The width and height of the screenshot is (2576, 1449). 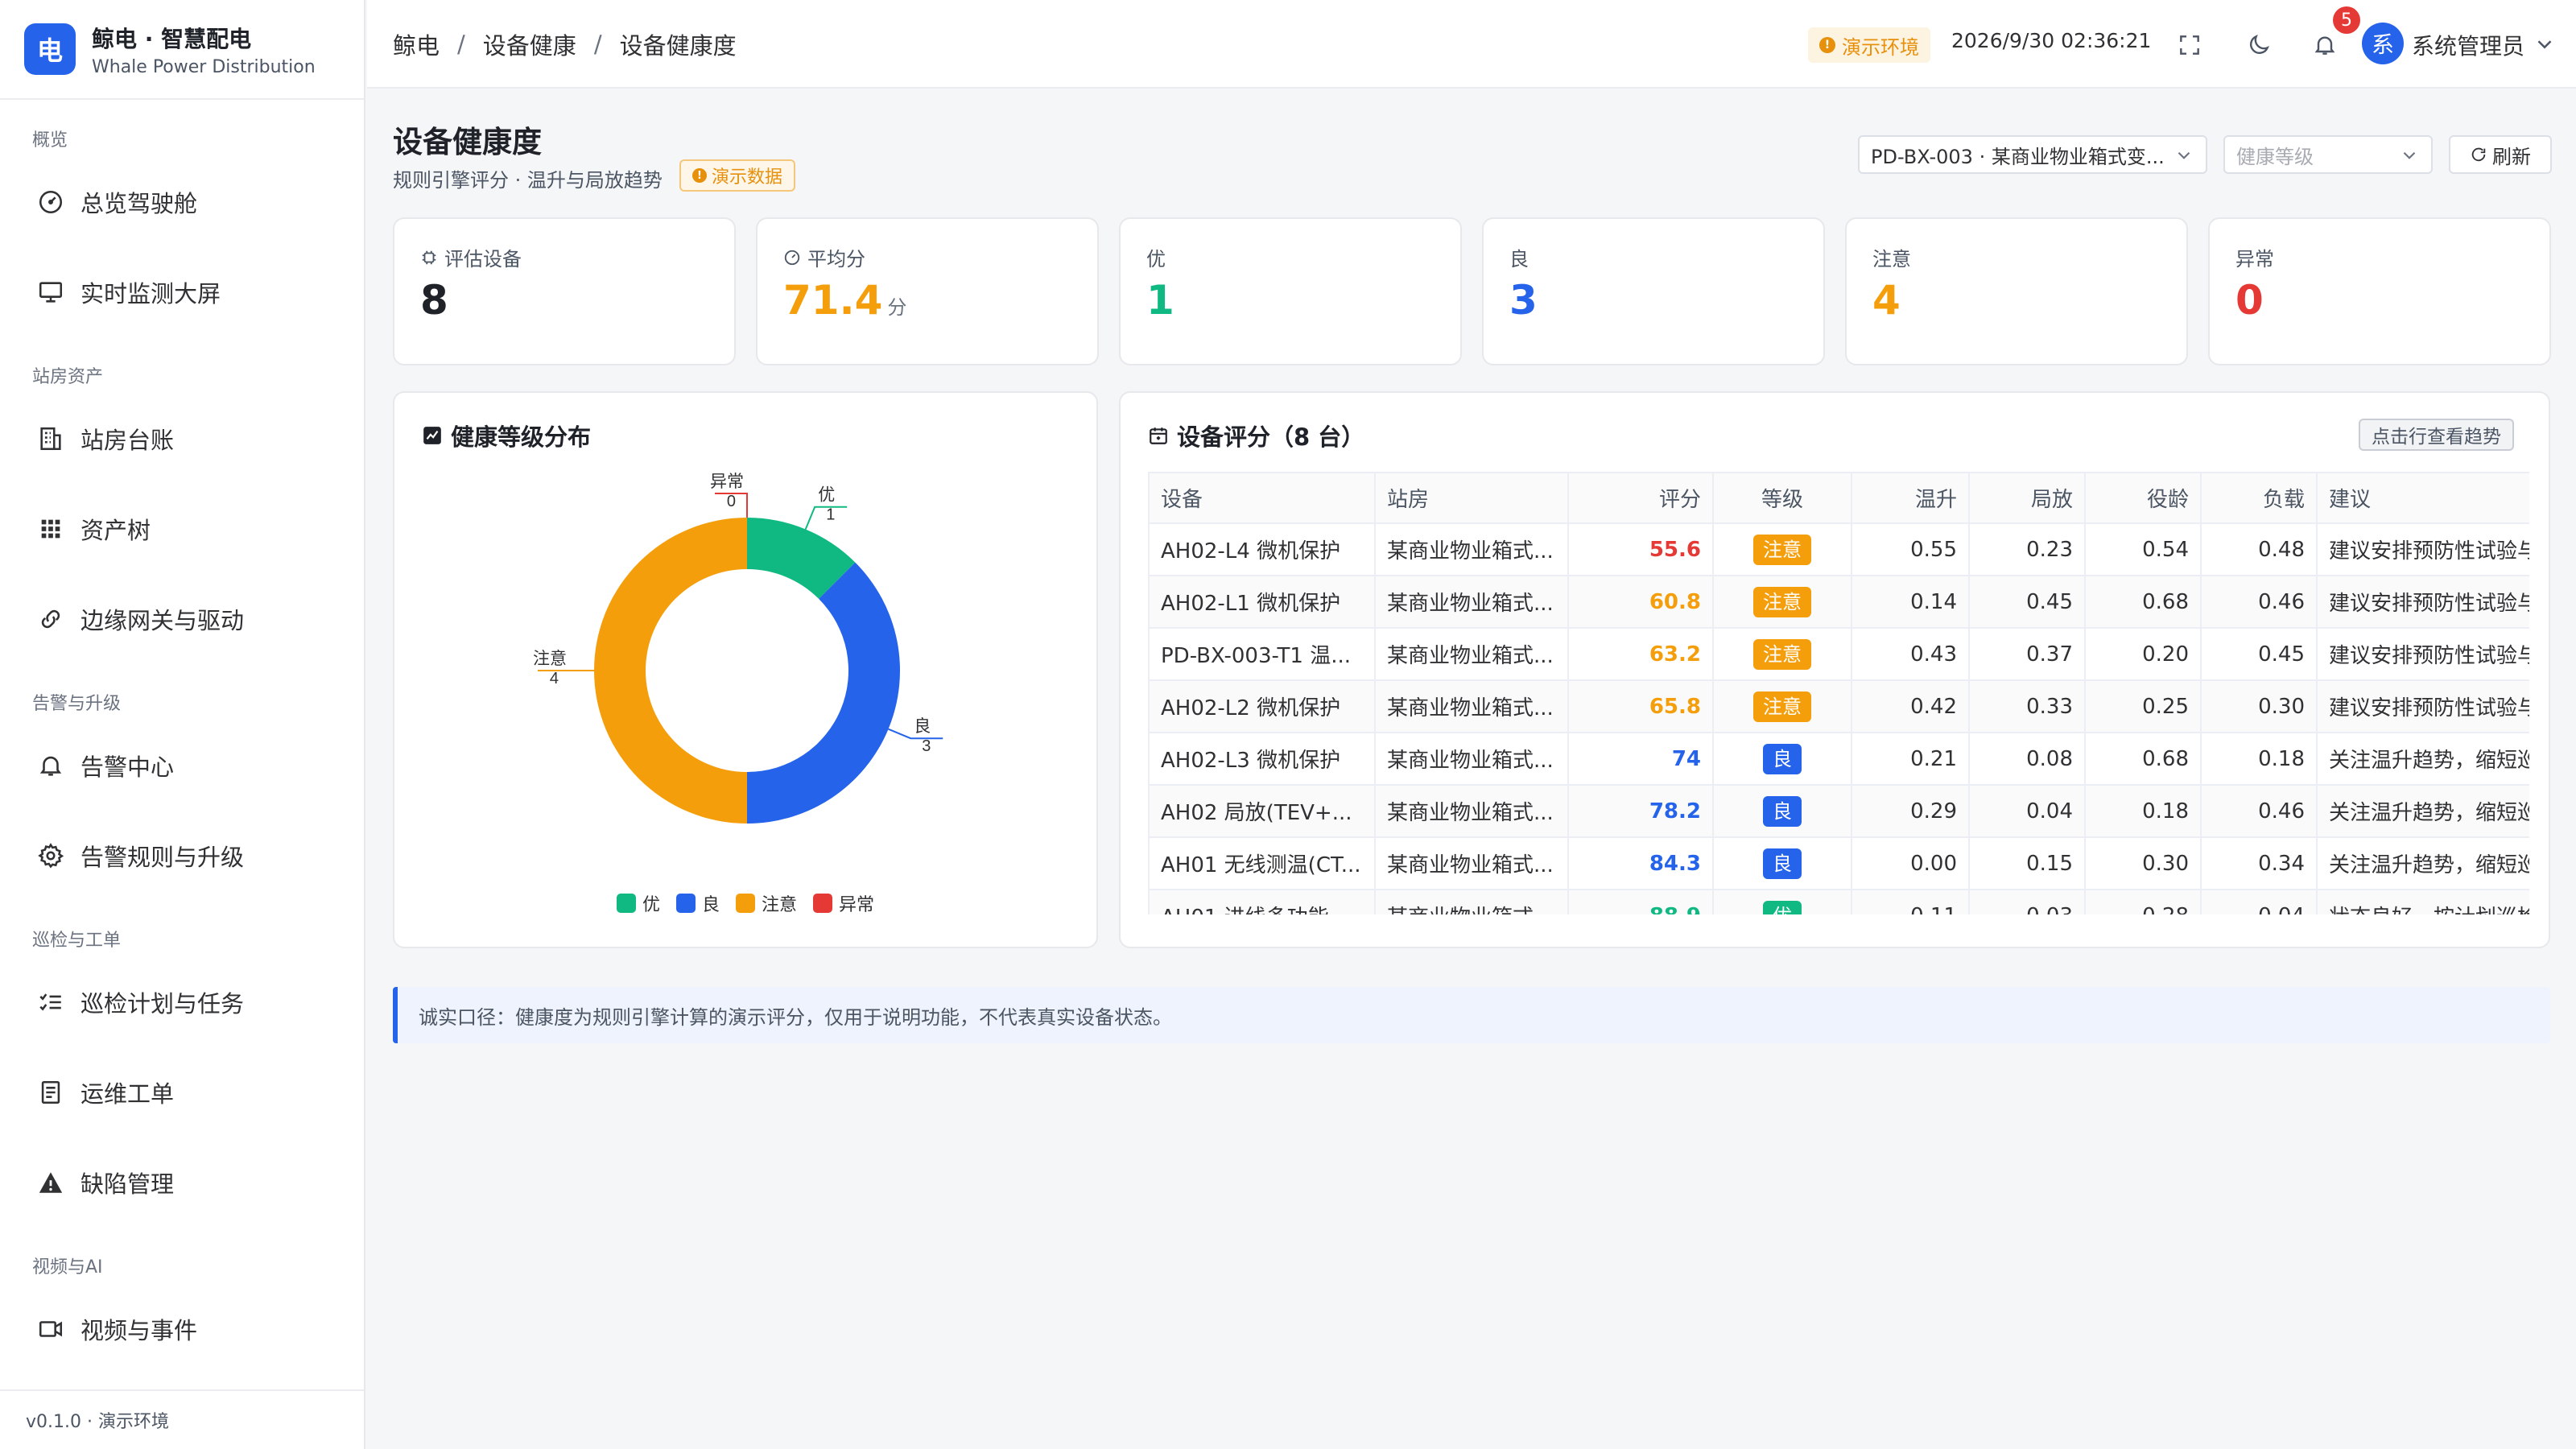 What do you see at coordinates (2423, 902) in the screenshot?
I see `table-cell-advice: 状态良好，按计划巡检` at bounding box center [2423, 902].